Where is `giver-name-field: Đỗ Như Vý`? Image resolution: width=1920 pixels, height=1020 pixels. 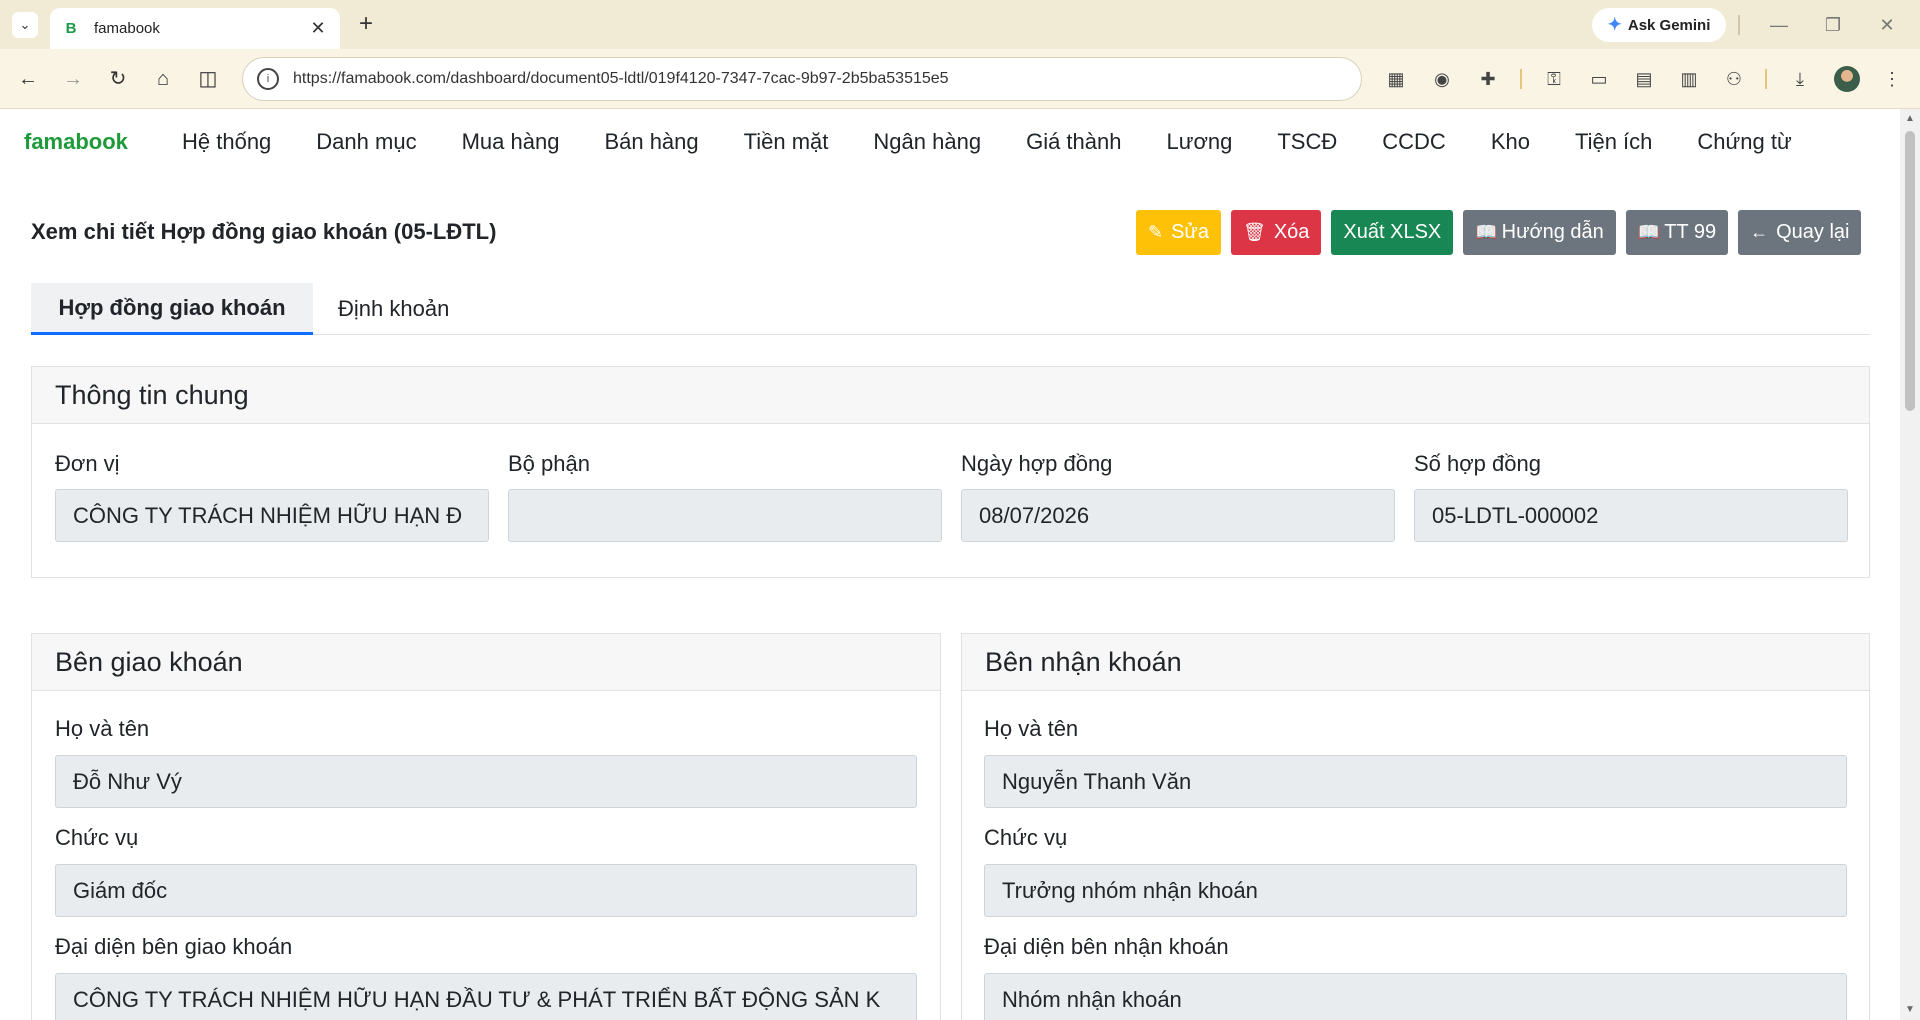 giver-name-field: Đỗ Như Vý is located at coordinates (486, 781).